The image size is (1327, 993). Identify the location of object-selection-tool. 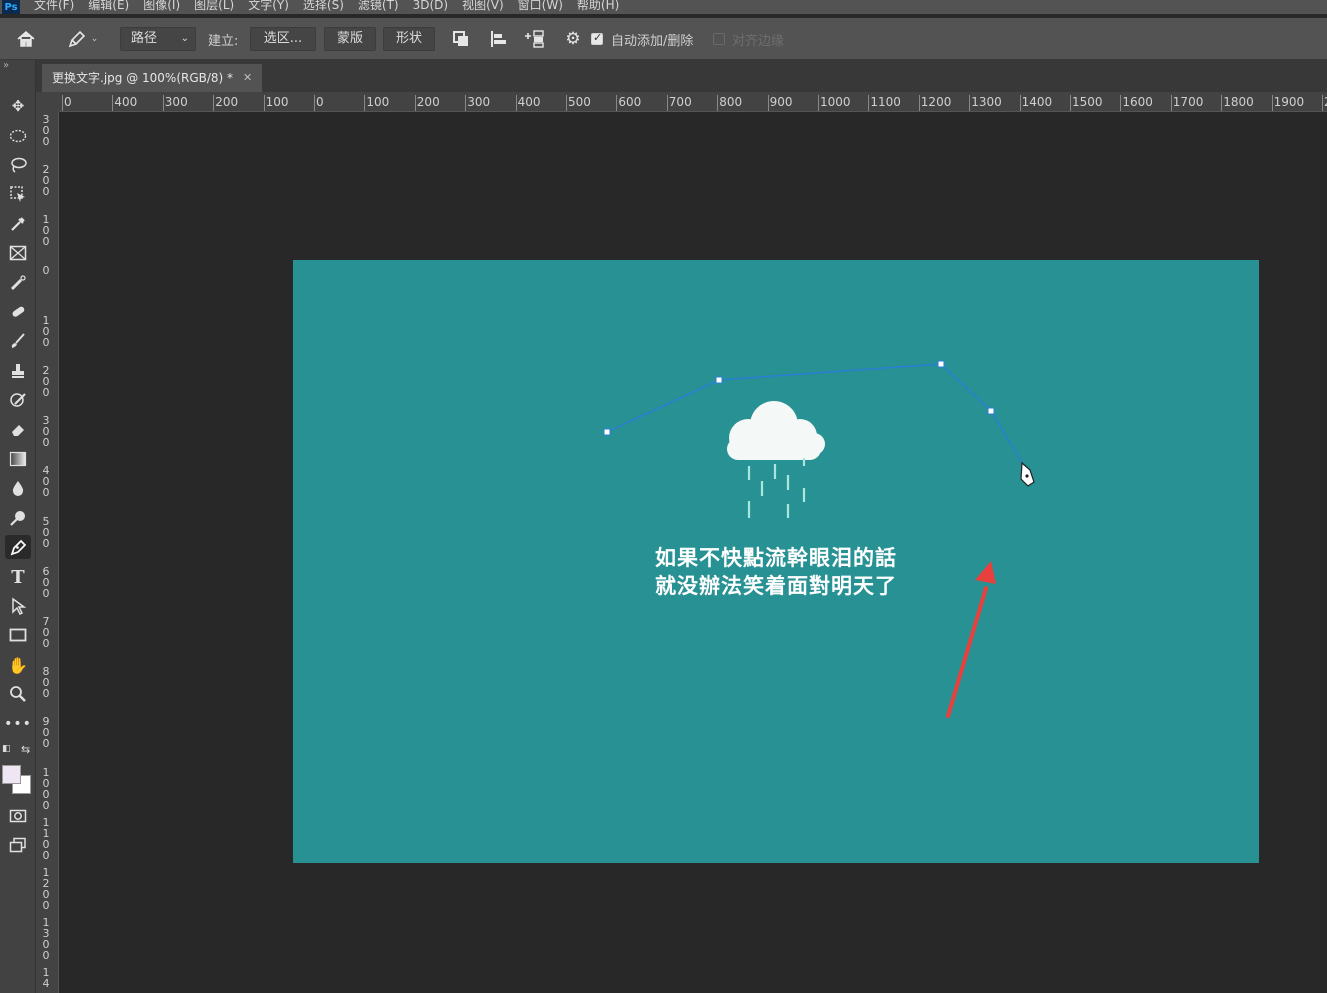
(18, 194).